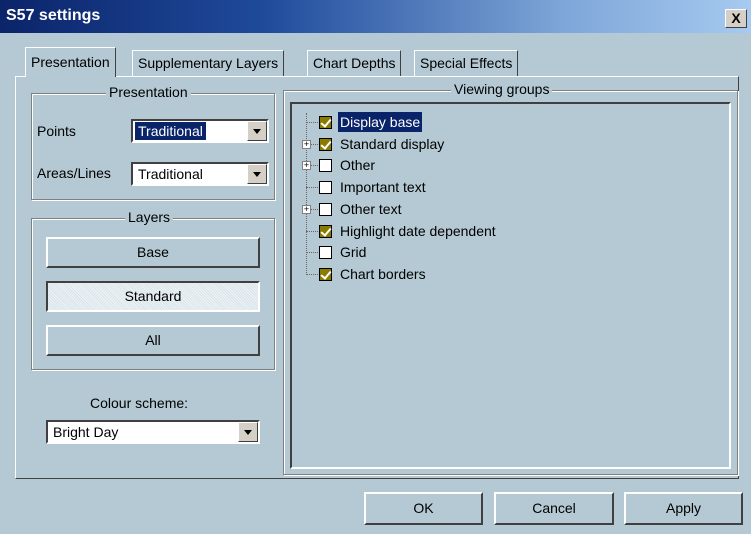 This screenshot has height=534, width=751. Describe the element at coordinates (392, 143) in the screenshot. I see `tree-item-label: Standard display` at that location.